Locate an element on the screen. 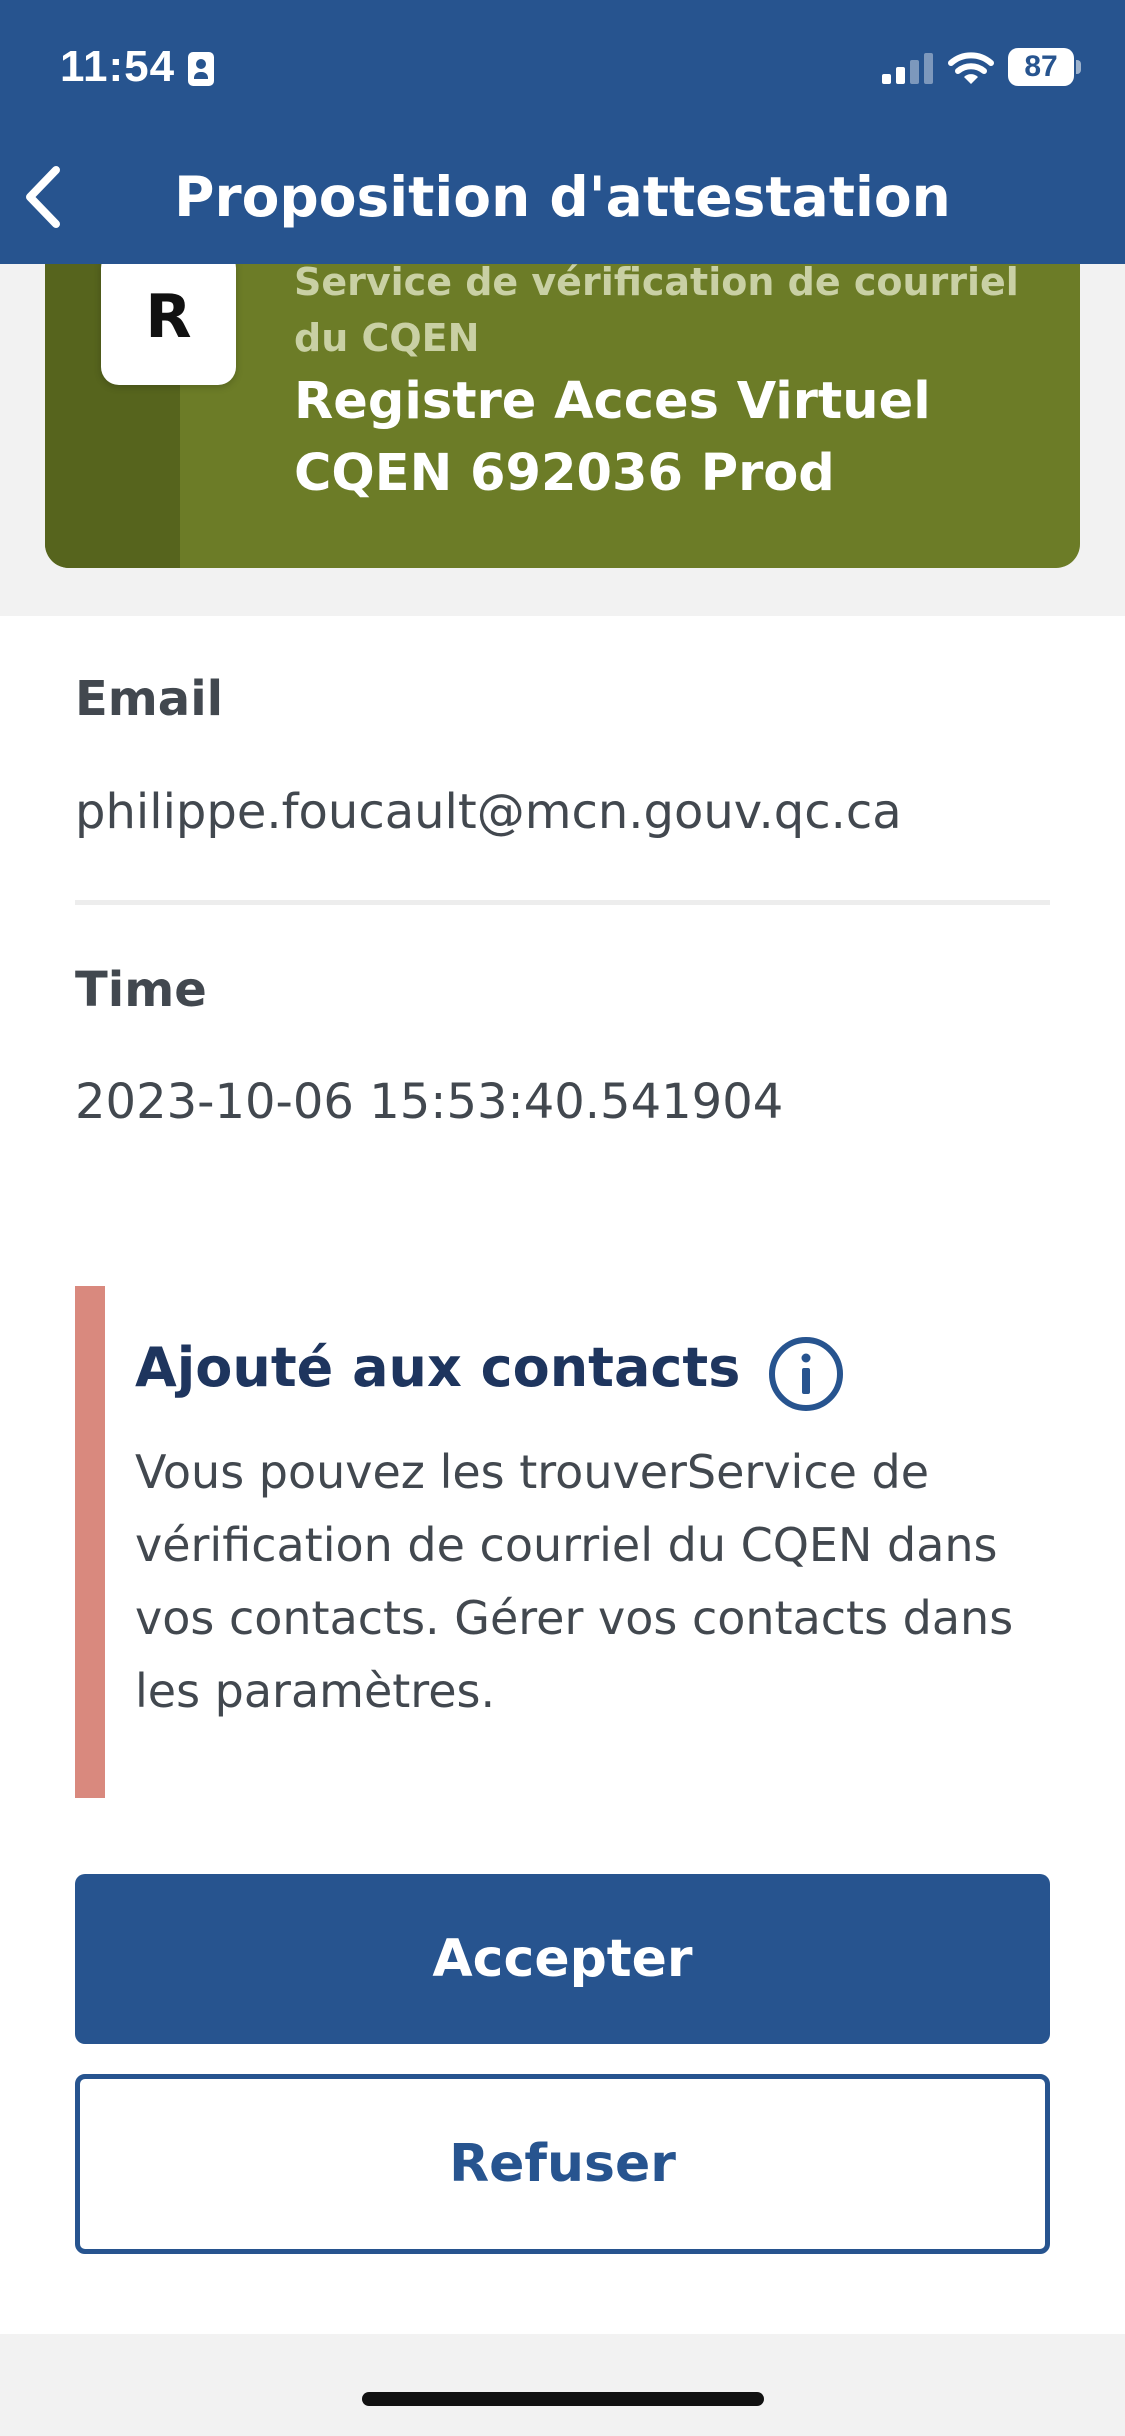 This screenshot has height=2436, width=1125. field-label-email: Email is located at coordinates (149, 699).